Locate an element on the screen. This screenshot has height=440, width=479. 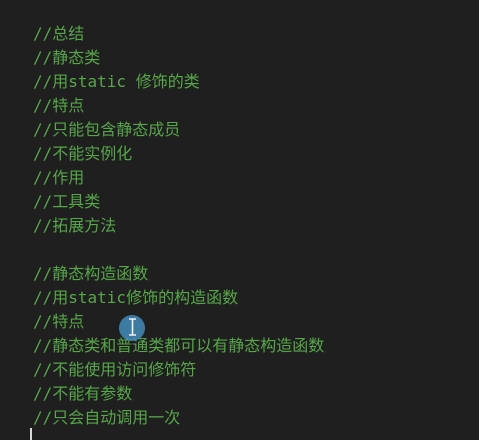
code-line: //不能实例化 is located at coordinates (256, 154).